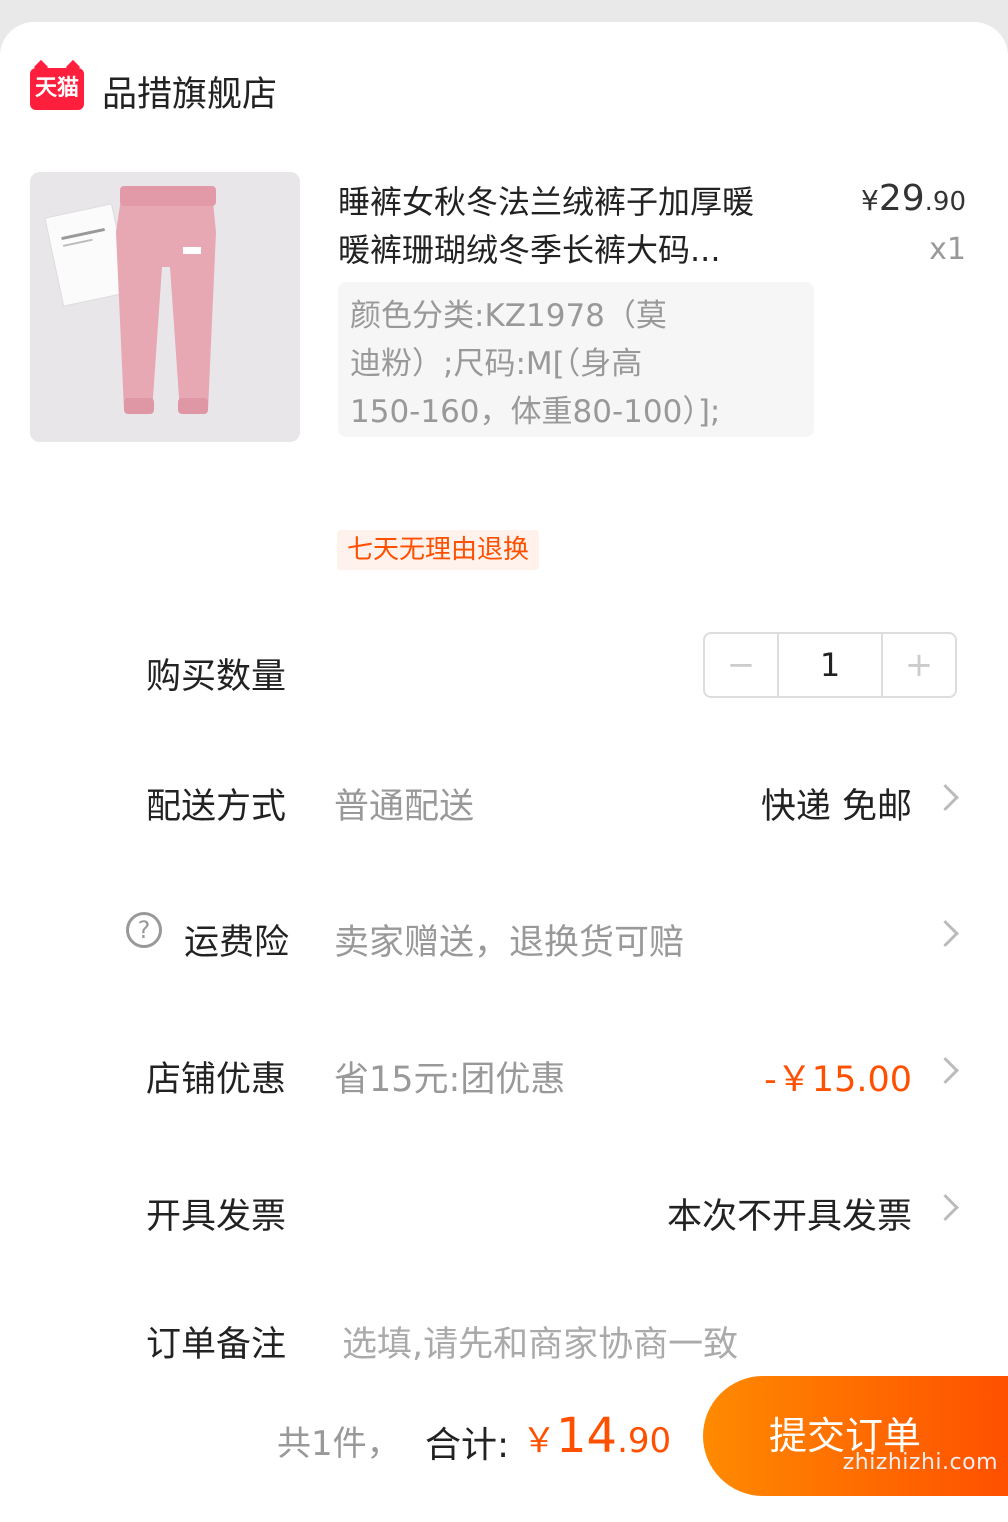 The width and height of the screenshot is (1008, 1522). I want to click on delivery-label: 配送方式, so click(216, 807).